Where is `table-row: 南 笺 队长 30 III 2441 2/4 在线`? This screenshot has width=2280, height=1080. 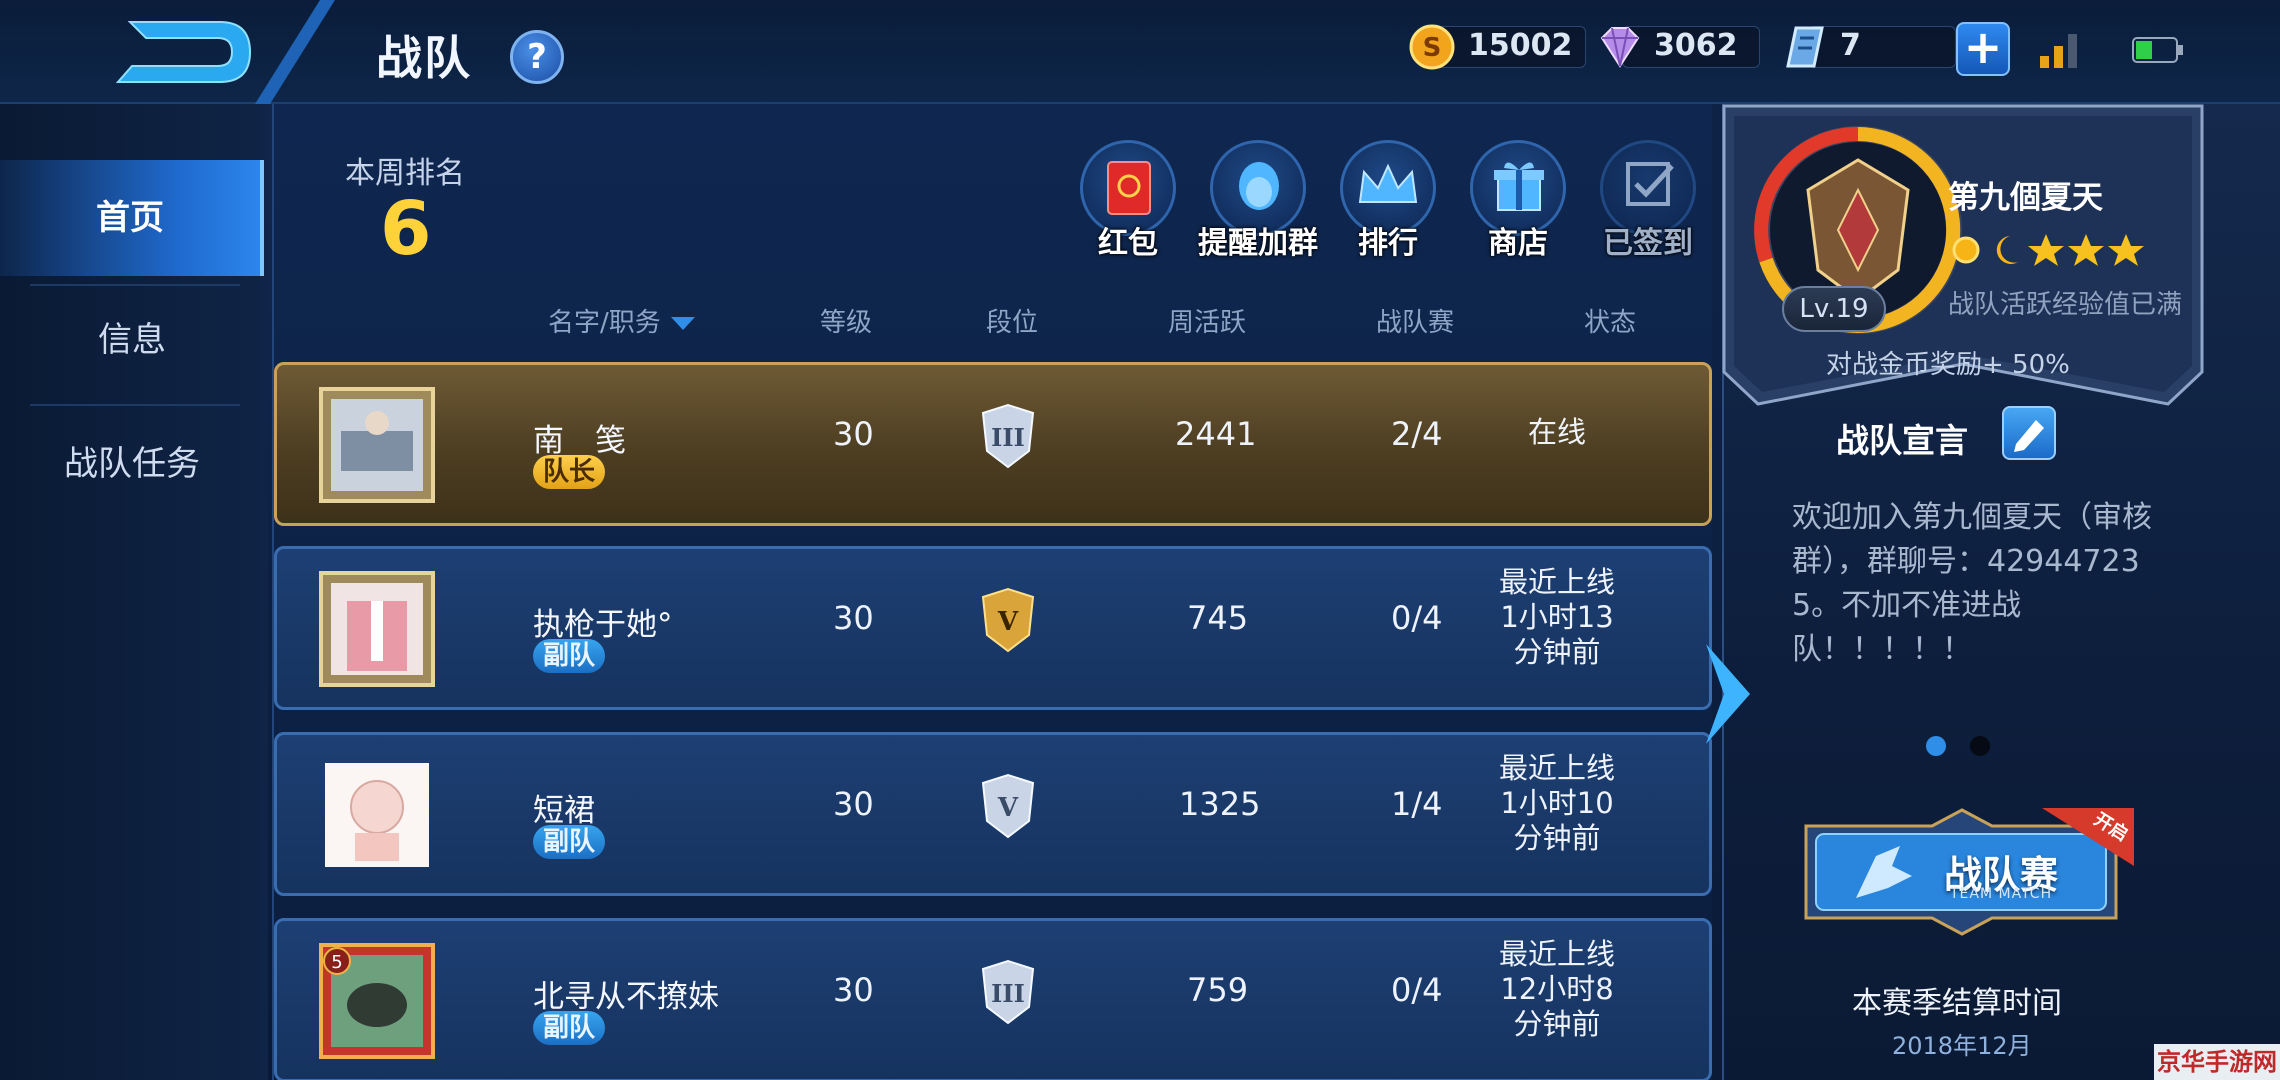
table-row: 南 笺 队长 30 III 2441 2/4 在线 is located at coordinates (993, 444).